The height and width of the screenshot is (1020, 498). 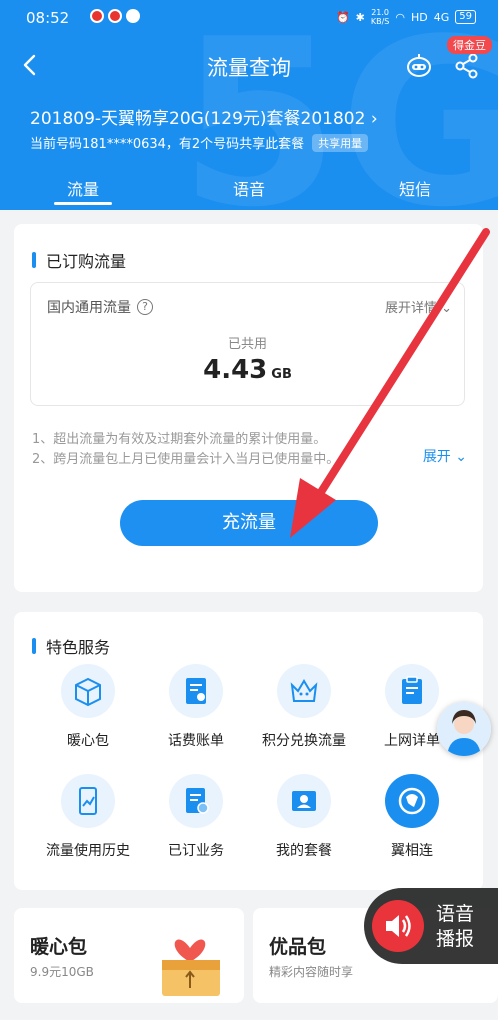 What do you see at coordinates (48, 18) in the screenshot?
I see `status-time: 08:52` at bounding box center [48, 18].